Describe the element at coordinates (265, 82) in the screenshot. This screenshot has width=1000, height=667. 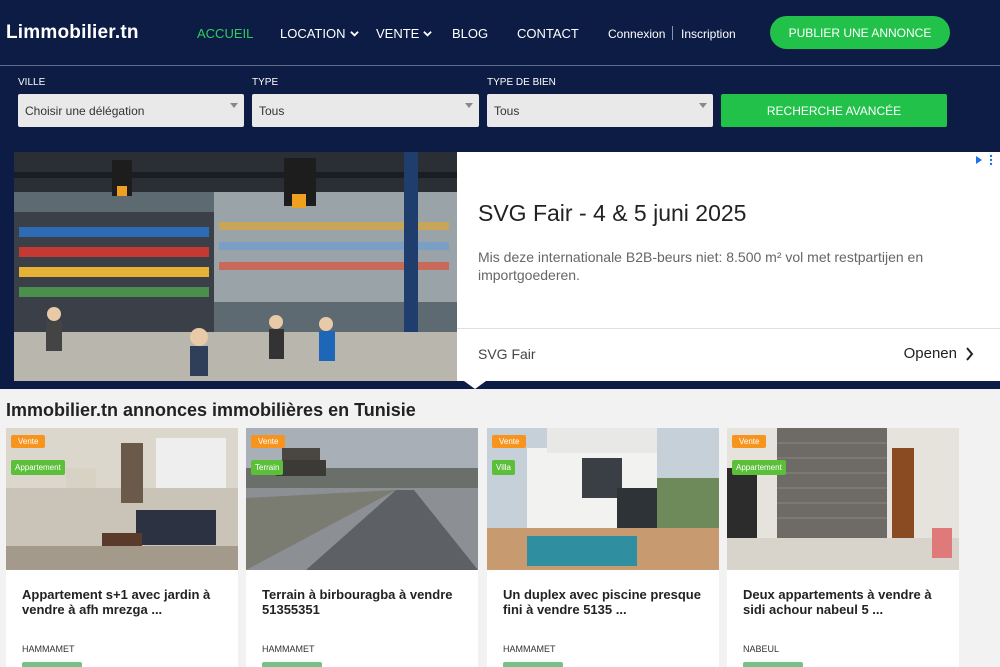
I see `type-label: TYPE` at that location.